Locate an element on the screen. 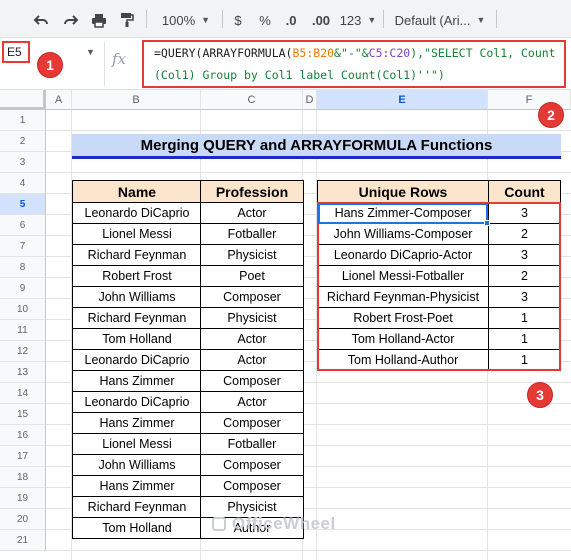 The width and height of the screenshot is (571, 560). row-header-8: 8 is located at coordinates (23, 267).